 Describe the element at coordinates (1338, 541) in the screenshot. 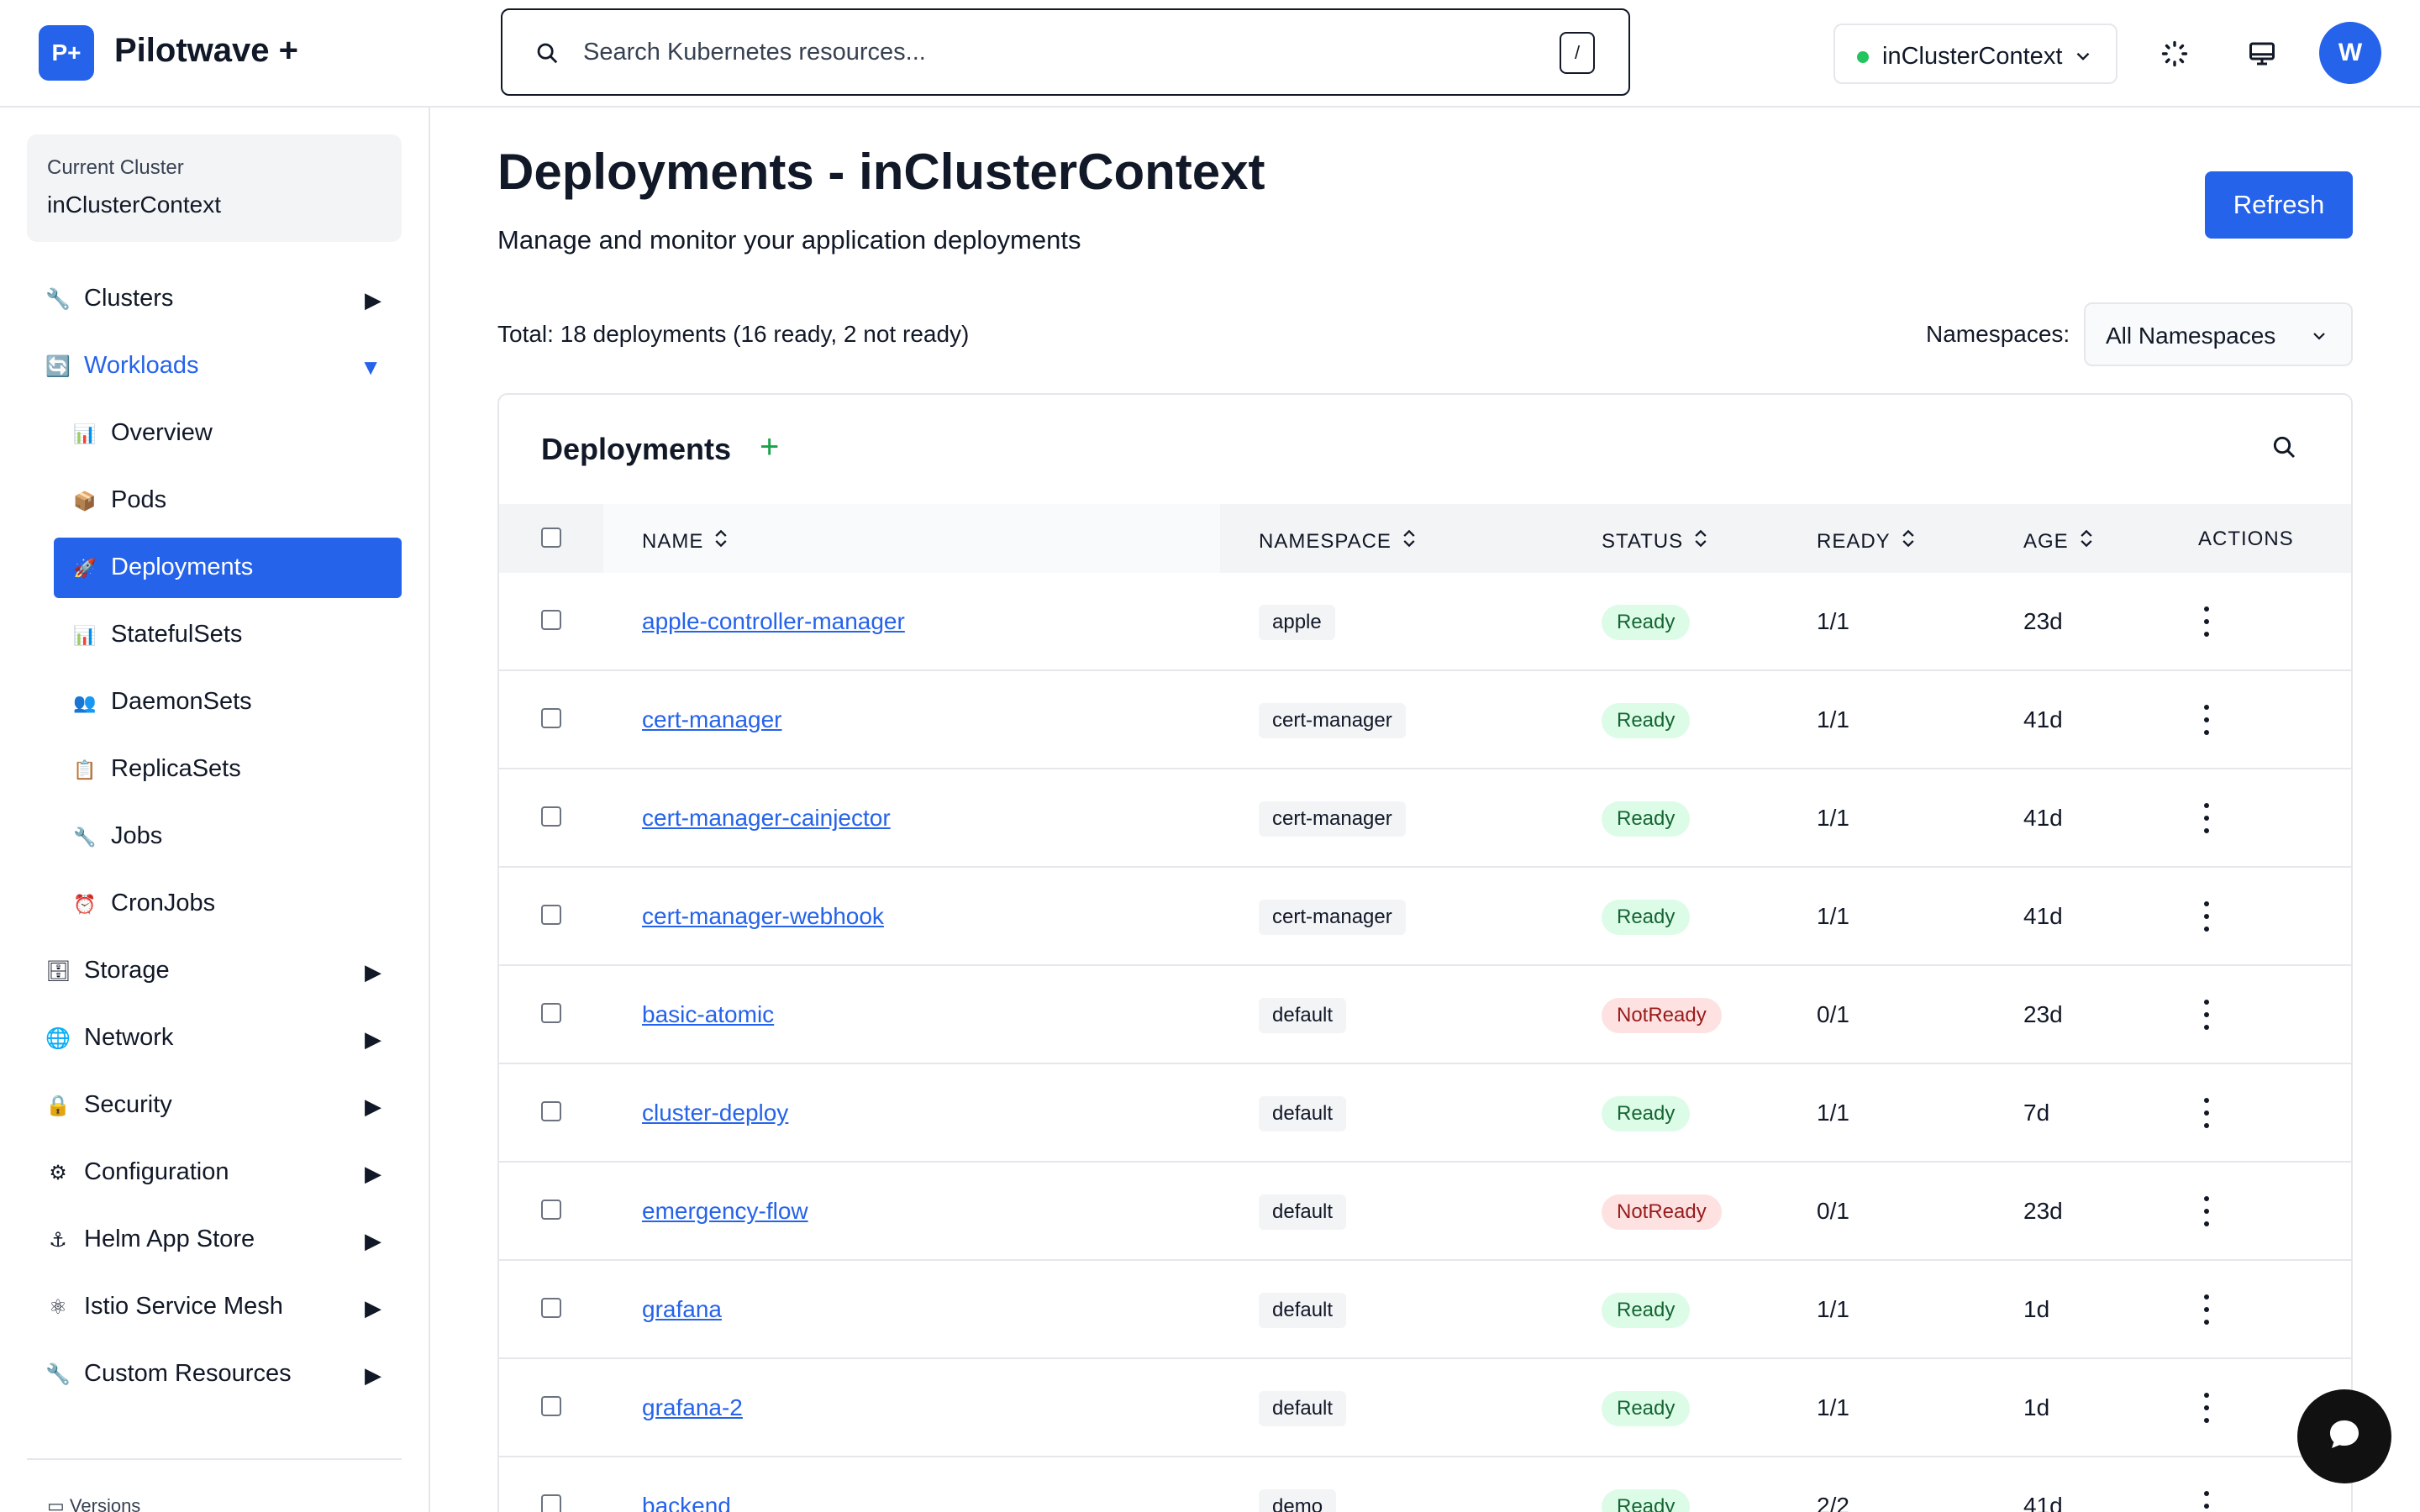

I see `column-header-namespace: NAMESPACE` at that location.